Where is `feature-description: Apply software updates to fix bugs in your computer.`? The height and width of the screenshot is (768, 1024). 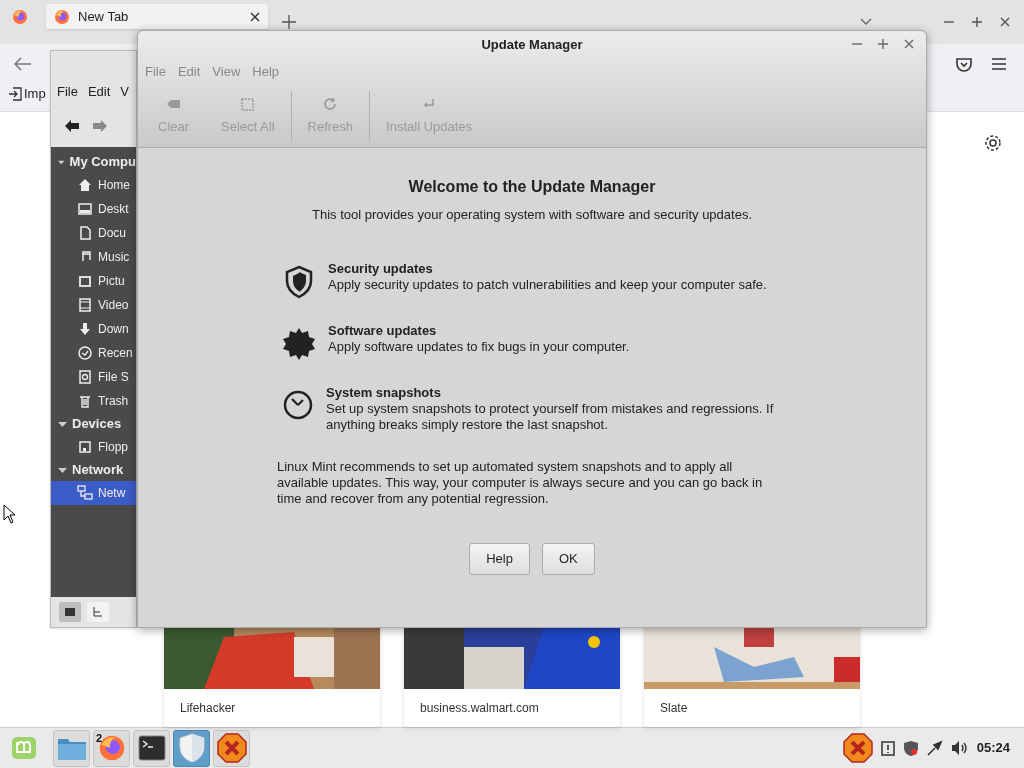 feature-description: Apply software updates to fix bugs in your computer. is located at coordinates (479, 346).